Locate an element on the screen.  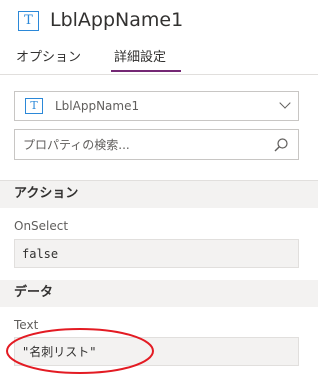
active-tab-indicator is located at coordinates (146, 71).